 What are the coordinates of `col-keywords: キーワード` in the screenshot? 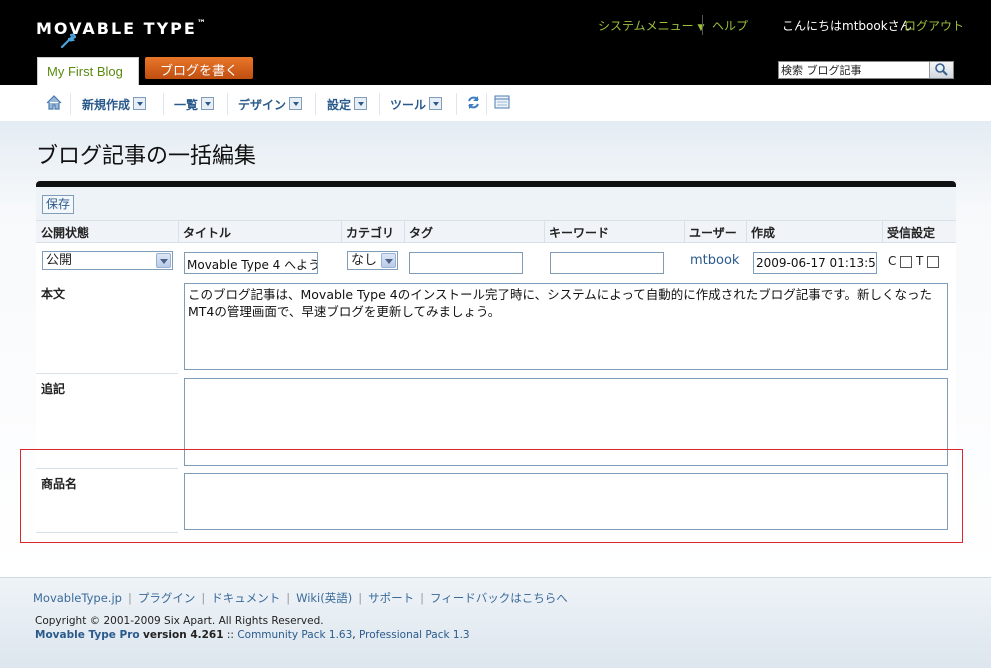 It's located at (579, 232).